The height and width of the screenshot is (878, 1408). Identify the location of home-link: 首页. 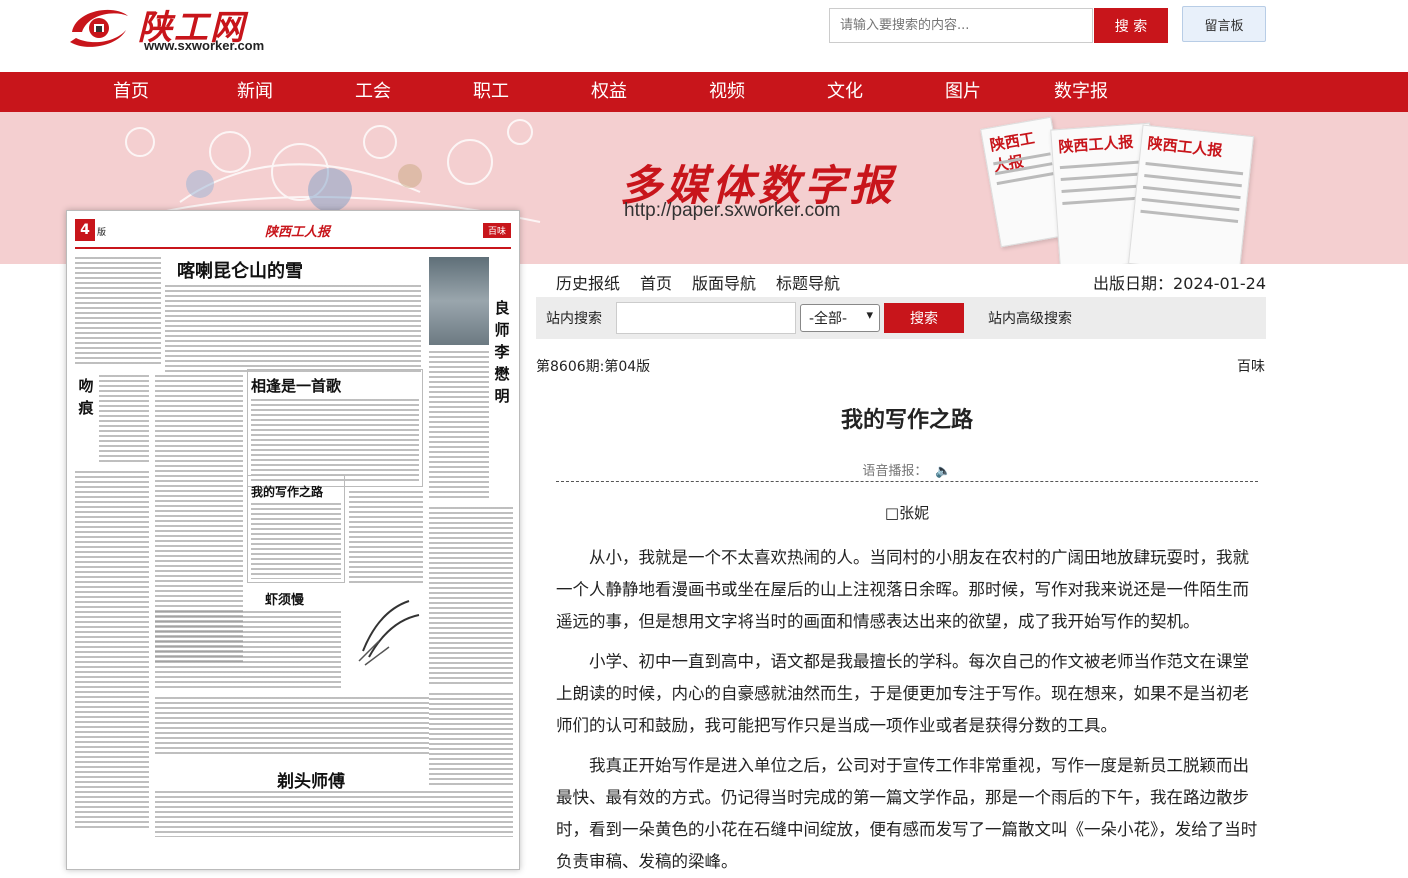
(656, 282).